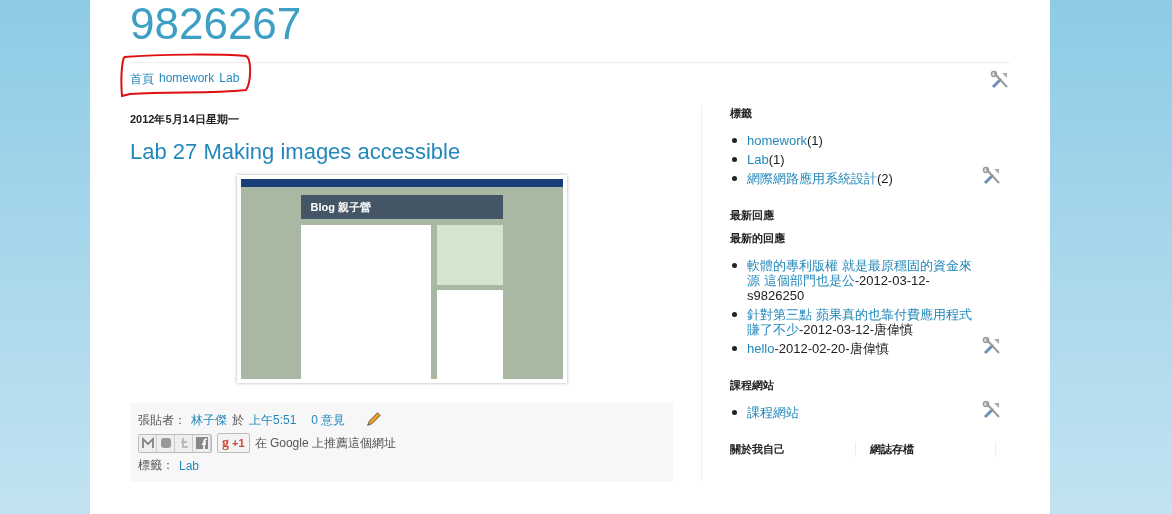  I want to click on plus-one-button: g +1, so click(233, 443).